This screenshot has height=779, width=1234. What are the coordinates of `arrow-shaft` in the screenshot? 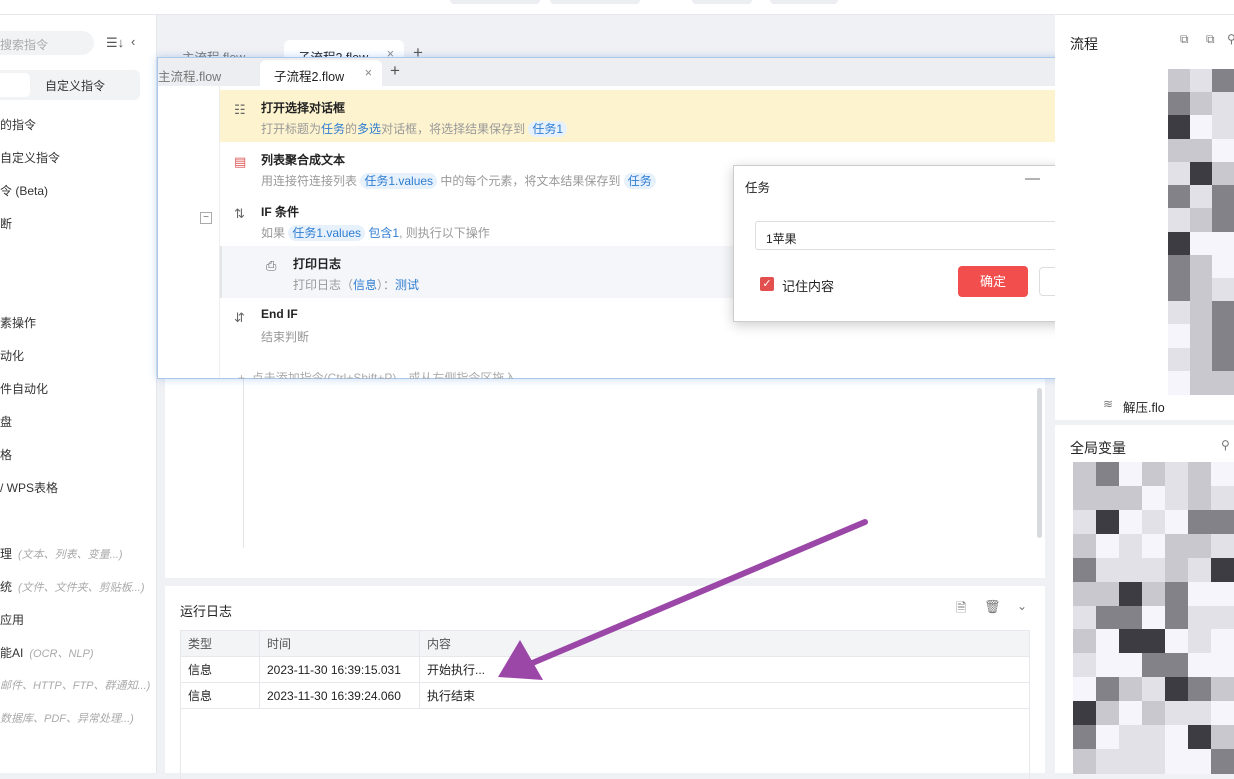 It's located at (697, 593).